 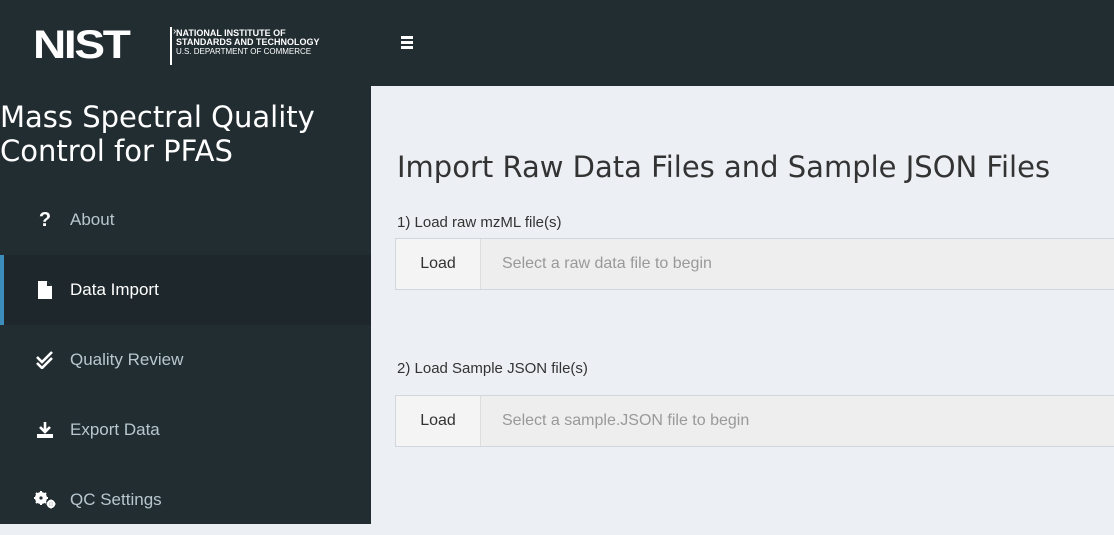 What do you see at coordinates (45, 500) in the screenshot?
I see `cogs-icon` at bounding box center [45, 500].